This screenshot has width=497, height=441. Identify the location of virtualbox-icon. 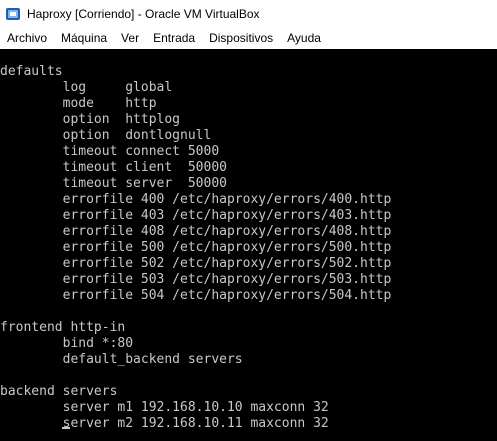
(13, 14).